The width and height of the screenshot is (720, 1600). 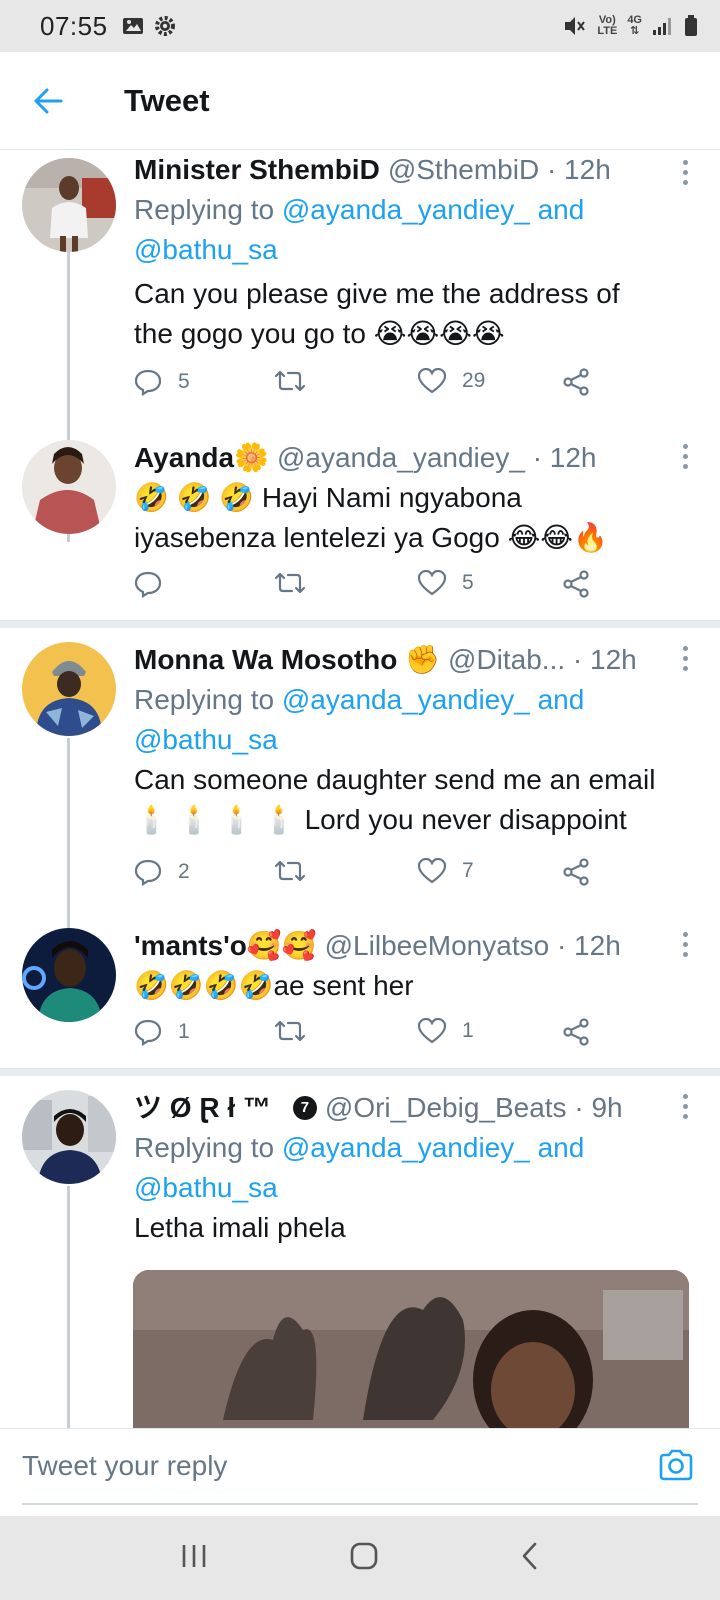 I want to click on tweet-header: ツ Ø Ɽ ł ™ 7 @Ori_Debig_Beats · 9h, so click(x=417, y=1108).